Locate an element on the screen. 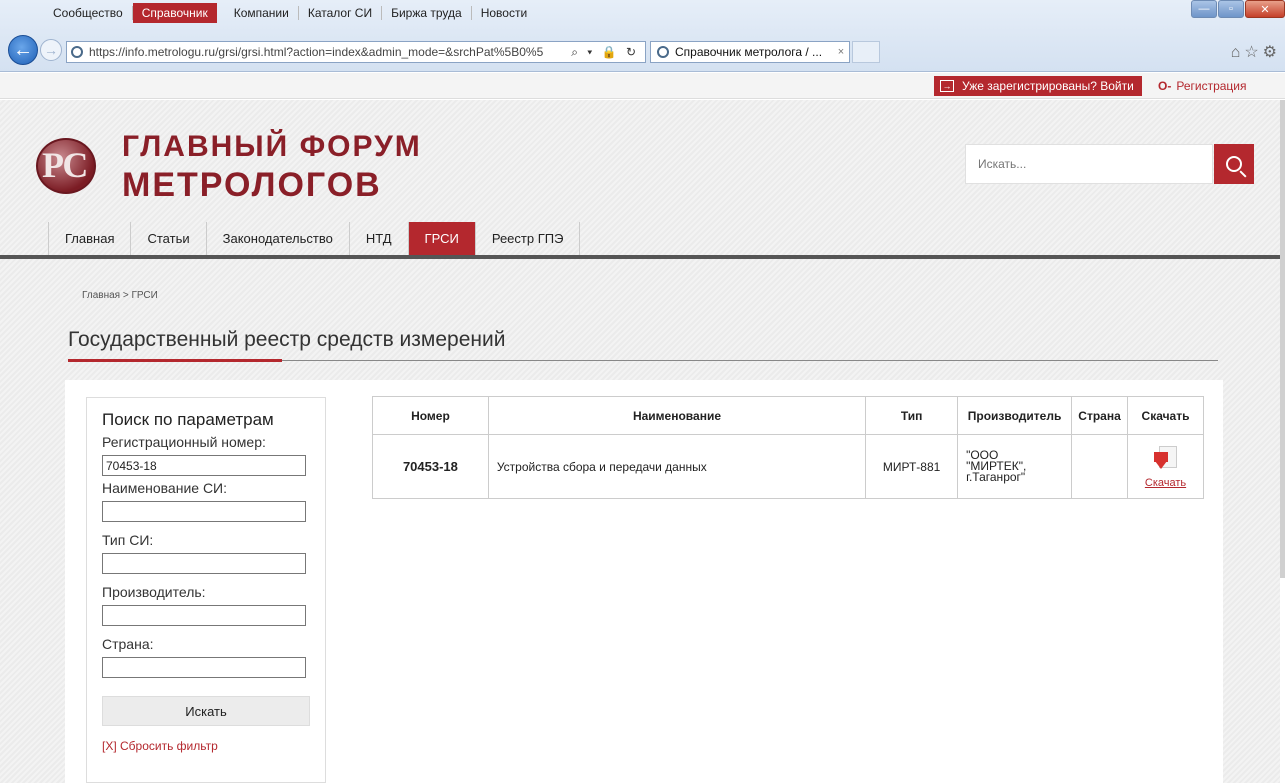 The image size is (1285, 783). site-search is located at coordinates (1089, 164).